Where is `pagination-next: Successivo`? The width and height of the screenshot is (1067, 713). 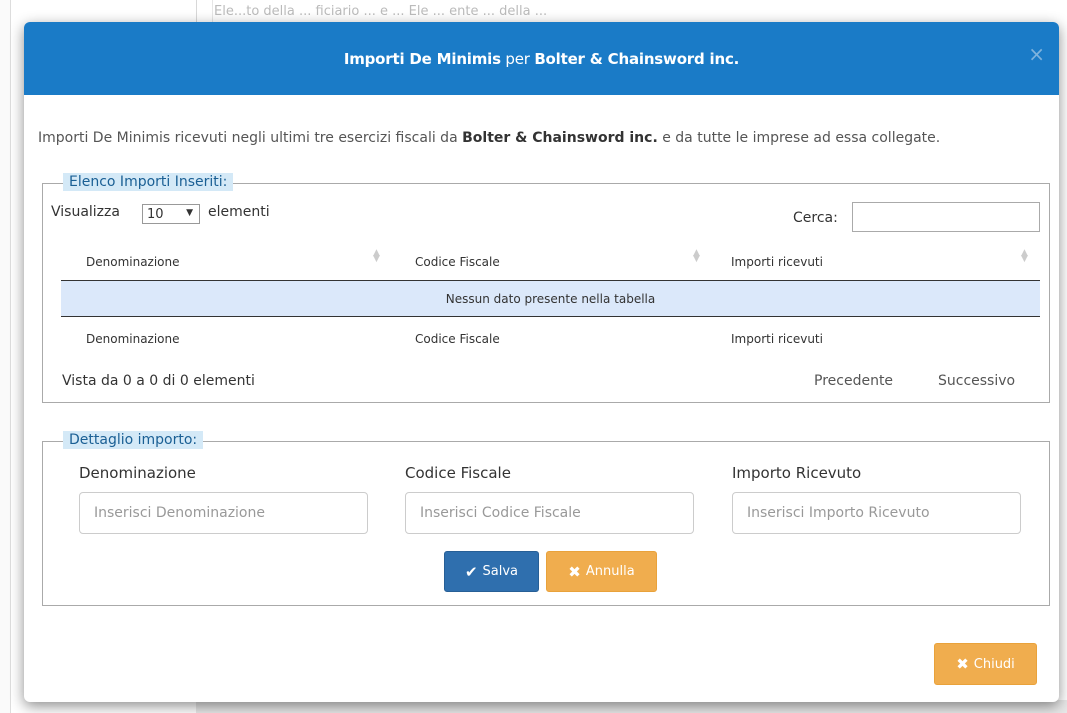 pagination-next: Successivo is located at coordinates (976, 381).